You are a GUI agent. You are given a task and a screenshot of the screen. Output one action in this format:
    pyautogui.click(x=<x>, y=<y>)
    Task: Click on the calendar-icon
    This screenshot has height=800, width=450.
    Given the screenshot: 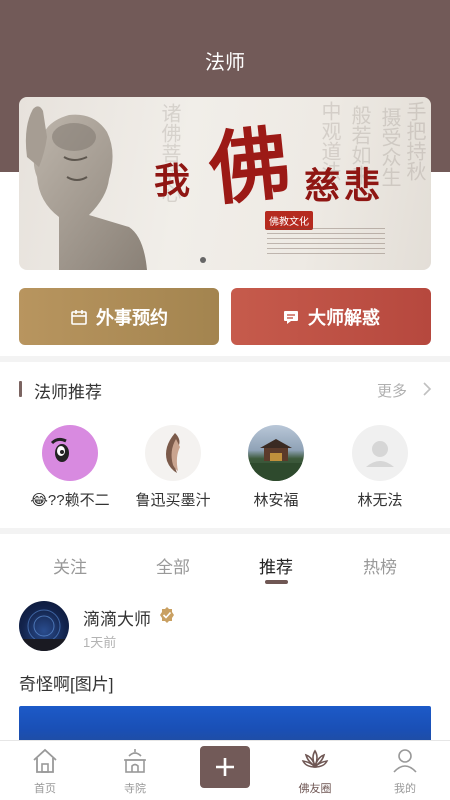 What is the action you would take?
    pyautogui.click(x=79, y=317)
    